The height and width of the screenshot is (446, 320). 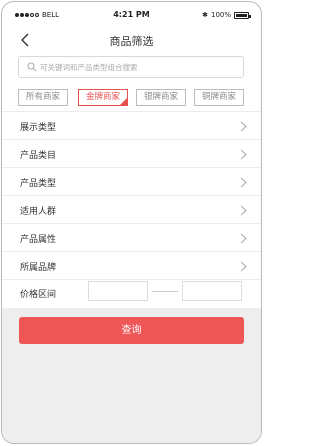 I want to click on query-button: 查询, so click(x=131, y=330).